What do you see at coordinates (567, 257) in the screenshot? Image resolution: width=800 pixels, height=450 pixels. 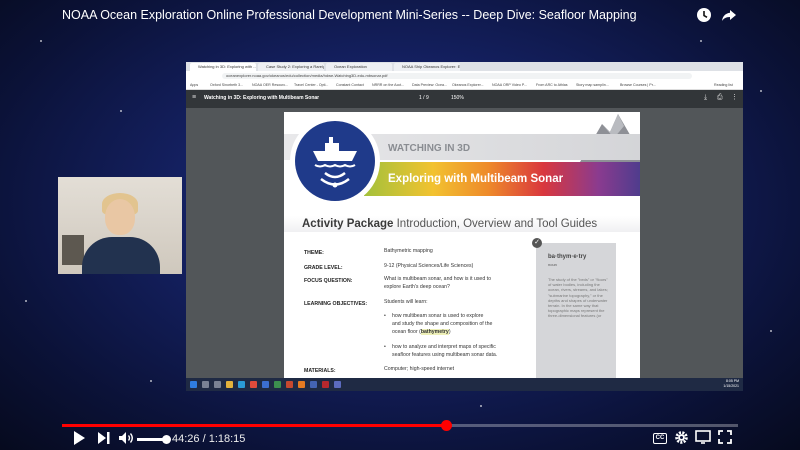 I see `glossary-word: ba·thym·e·try` at bounding box center [567, 257].